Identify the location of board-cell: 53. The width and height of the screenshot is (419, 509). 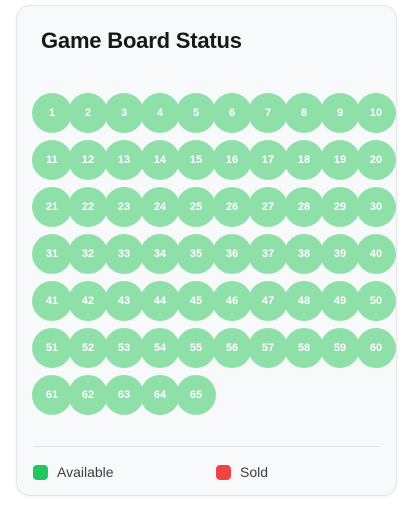
(124, 348).